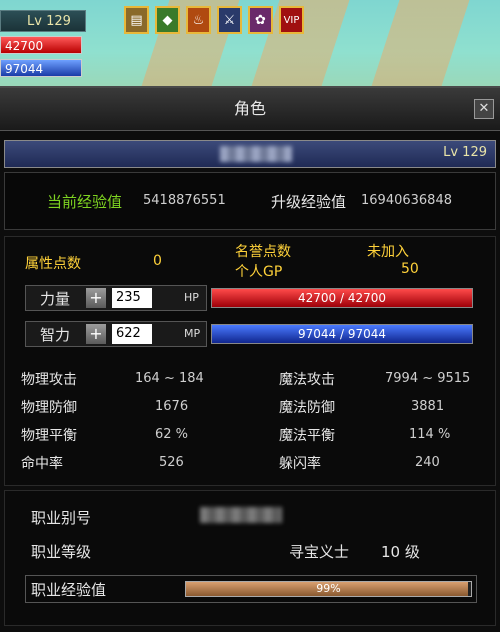 The image size is (500, 632). I want to click on magic-attack-label: 魔法攻击, so click(307, 380).